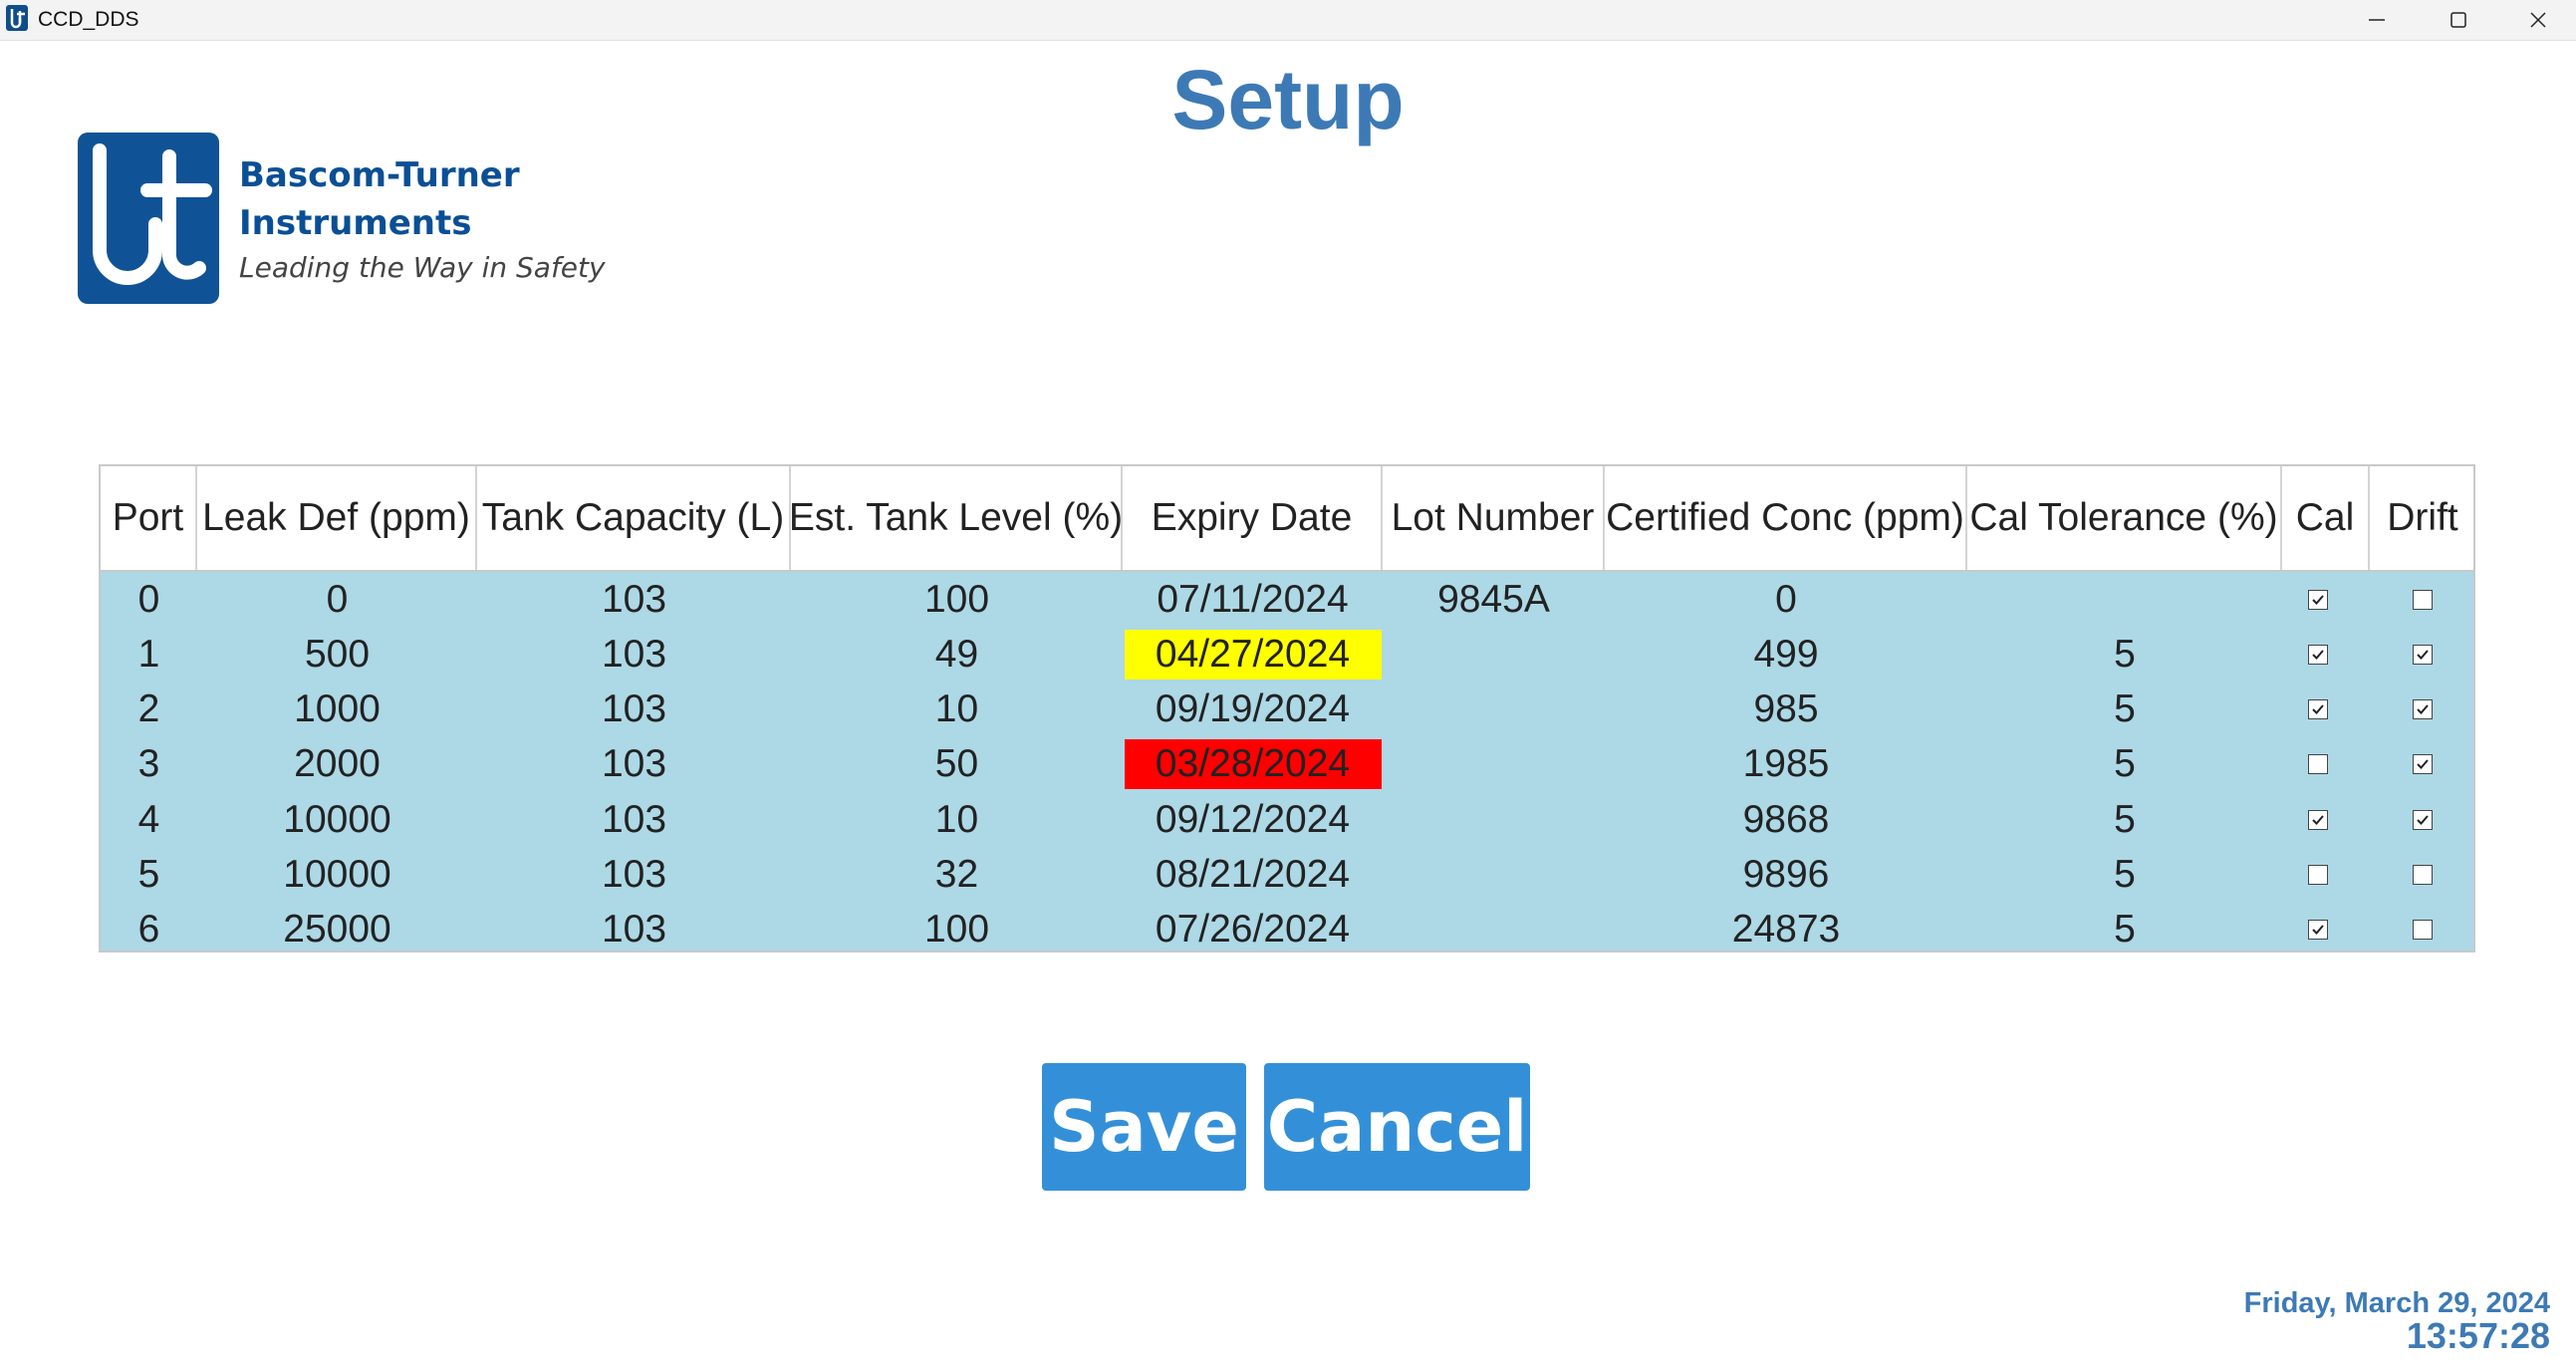 Image resolution: width=2576 pixels, height=1367 pixels. What do you see at coordinates (1786, 599) in the screenshot?
I see `cell-certified-conc: 0` at bounding box center [1786, 599].